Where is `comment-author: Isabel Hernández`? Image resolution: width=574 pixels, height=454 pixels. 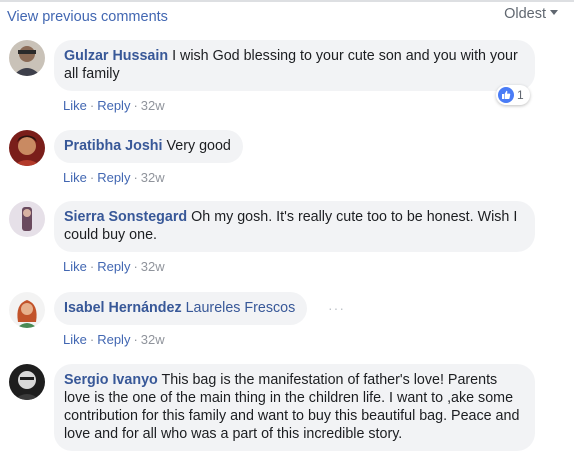
comment-author: Isabel Hernández is located at coordinates (123, 308).